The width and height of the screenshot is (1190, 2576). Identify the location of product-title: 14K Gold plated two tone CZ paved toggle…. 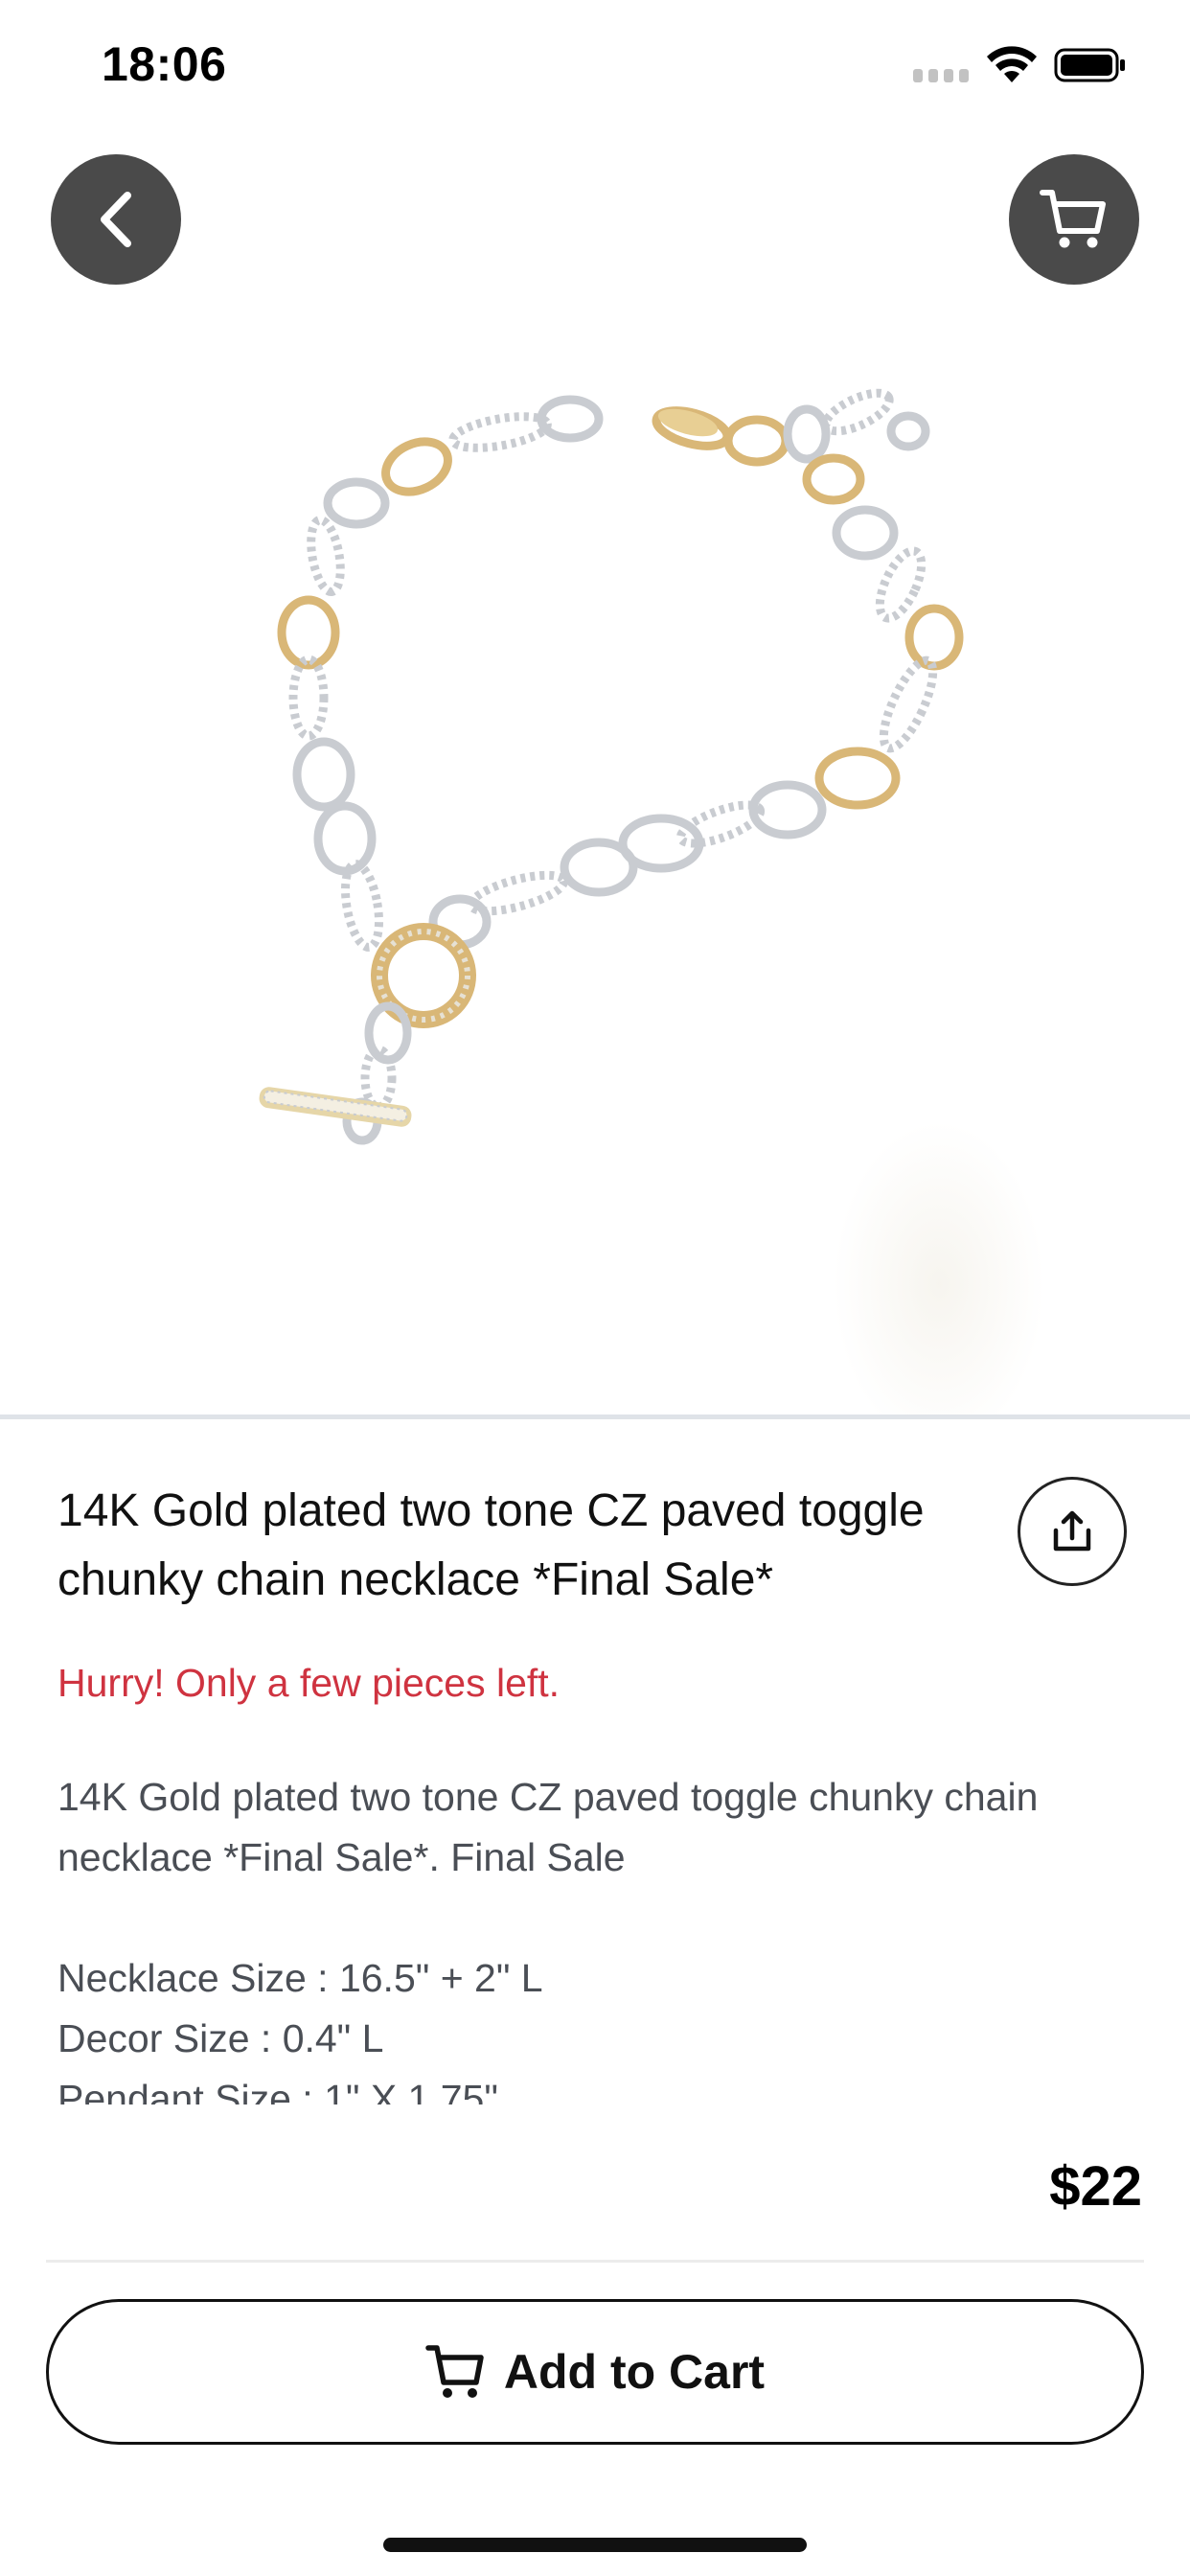
(491, 1545).